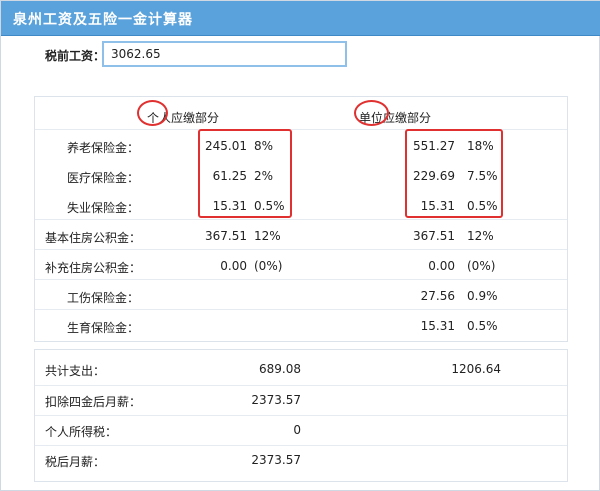 This screenshot has width=600, height=491. I want to click on after-tax-salary-label: 税后月薪：, so click(75, 462).